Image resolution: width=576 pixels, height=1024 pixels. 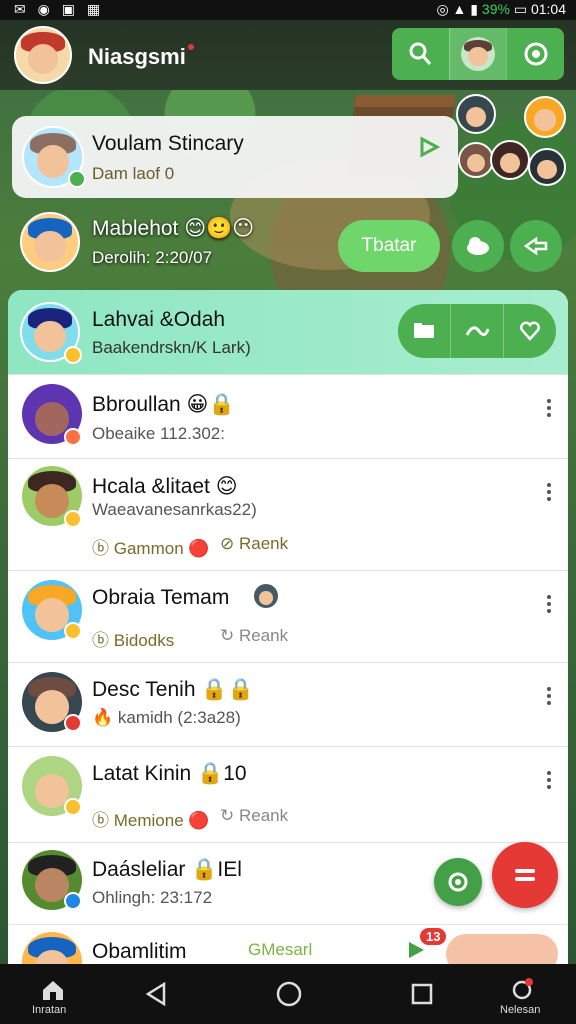 What do you see at coordinates (171, 347) in the screenshot?
I see `chat-subtitle: Baakendrskn/K Lark)` at bounding box center [171, 347].